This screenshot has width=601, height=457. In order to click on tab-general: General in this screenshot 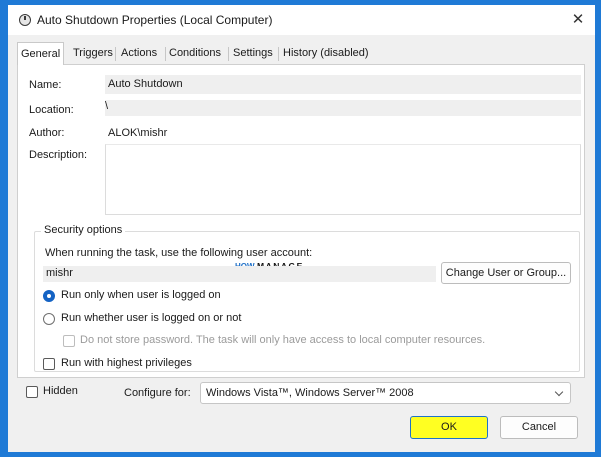, I will do `click(41, 53)`.